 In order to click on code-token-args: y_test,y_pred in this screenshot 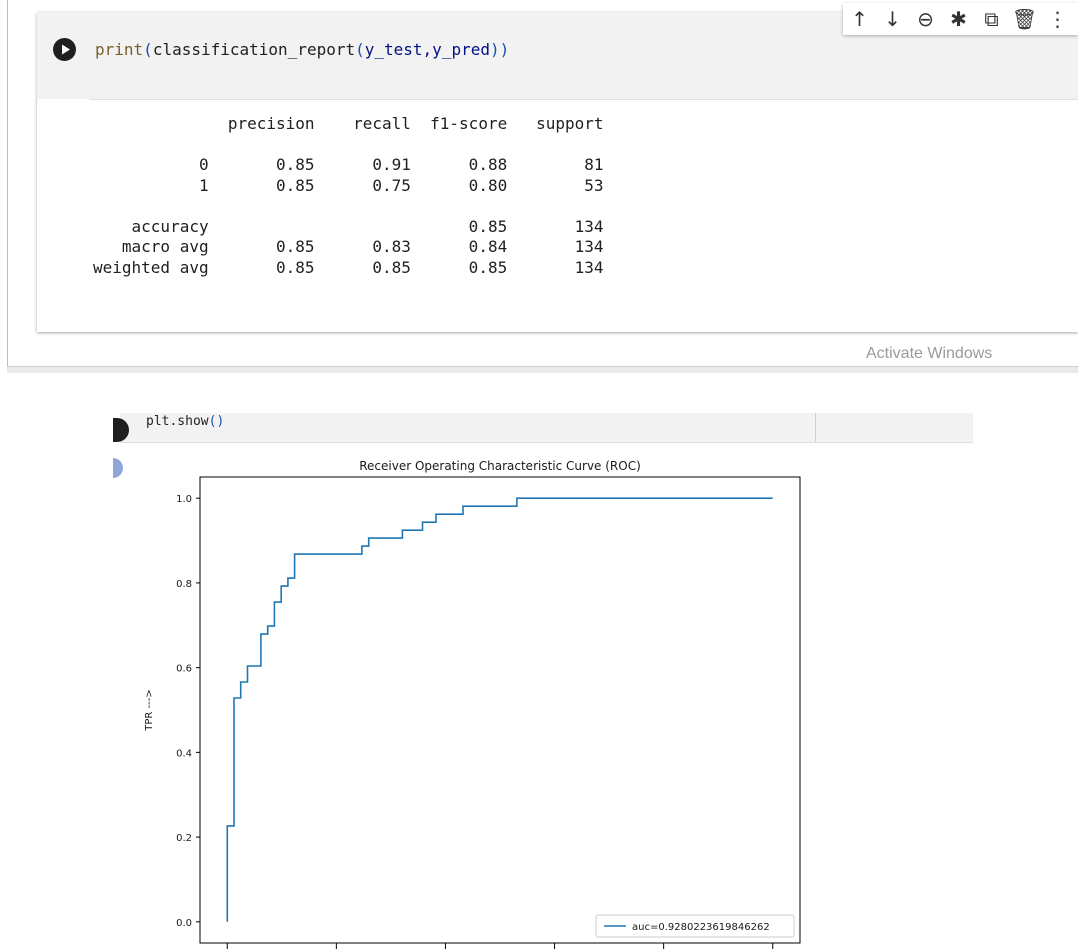, I will do `click(427, 49)`.